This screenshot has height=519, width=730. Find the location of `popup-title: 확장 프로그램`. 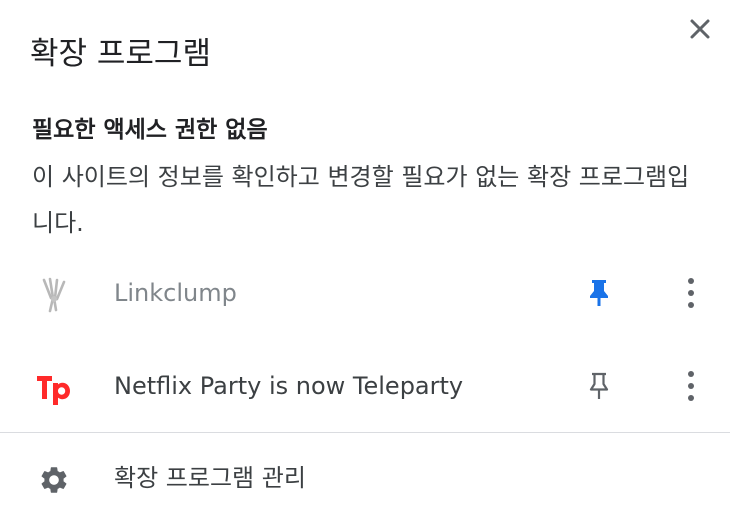

popup-title: 확장 프로그램 is located at coordinates (120, 54).